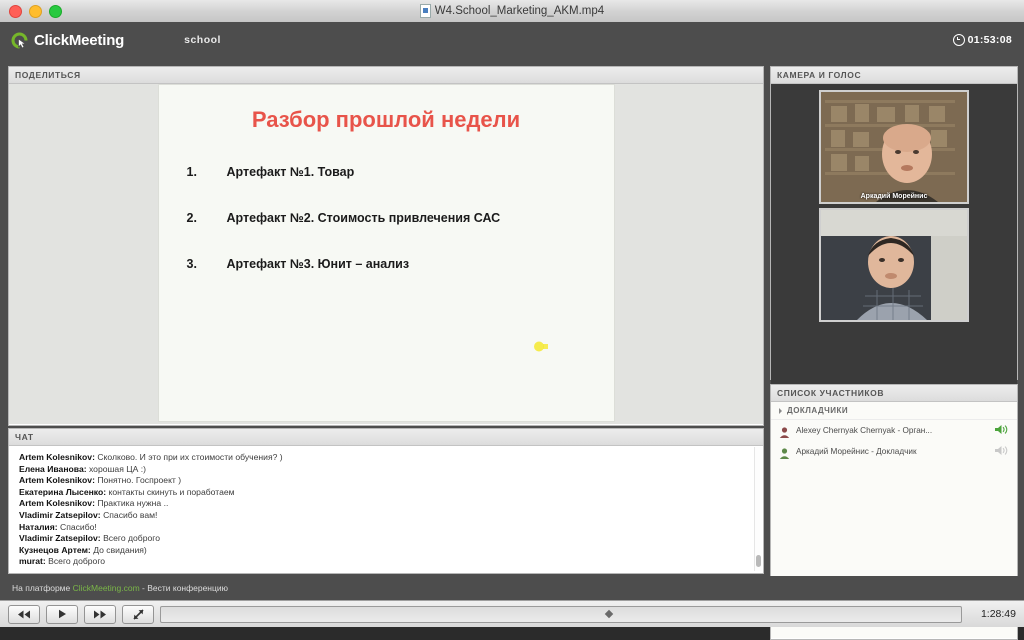  I want to click on window-title: W4.School_Marketing_AKM.mp4, so click(512, 11).